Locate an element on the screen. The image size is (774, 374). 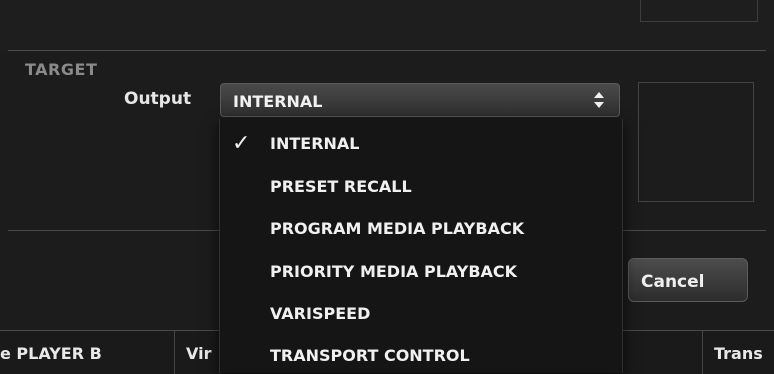
dropdown-option-internal: INTERNAL is located at coordinates (314, 143).